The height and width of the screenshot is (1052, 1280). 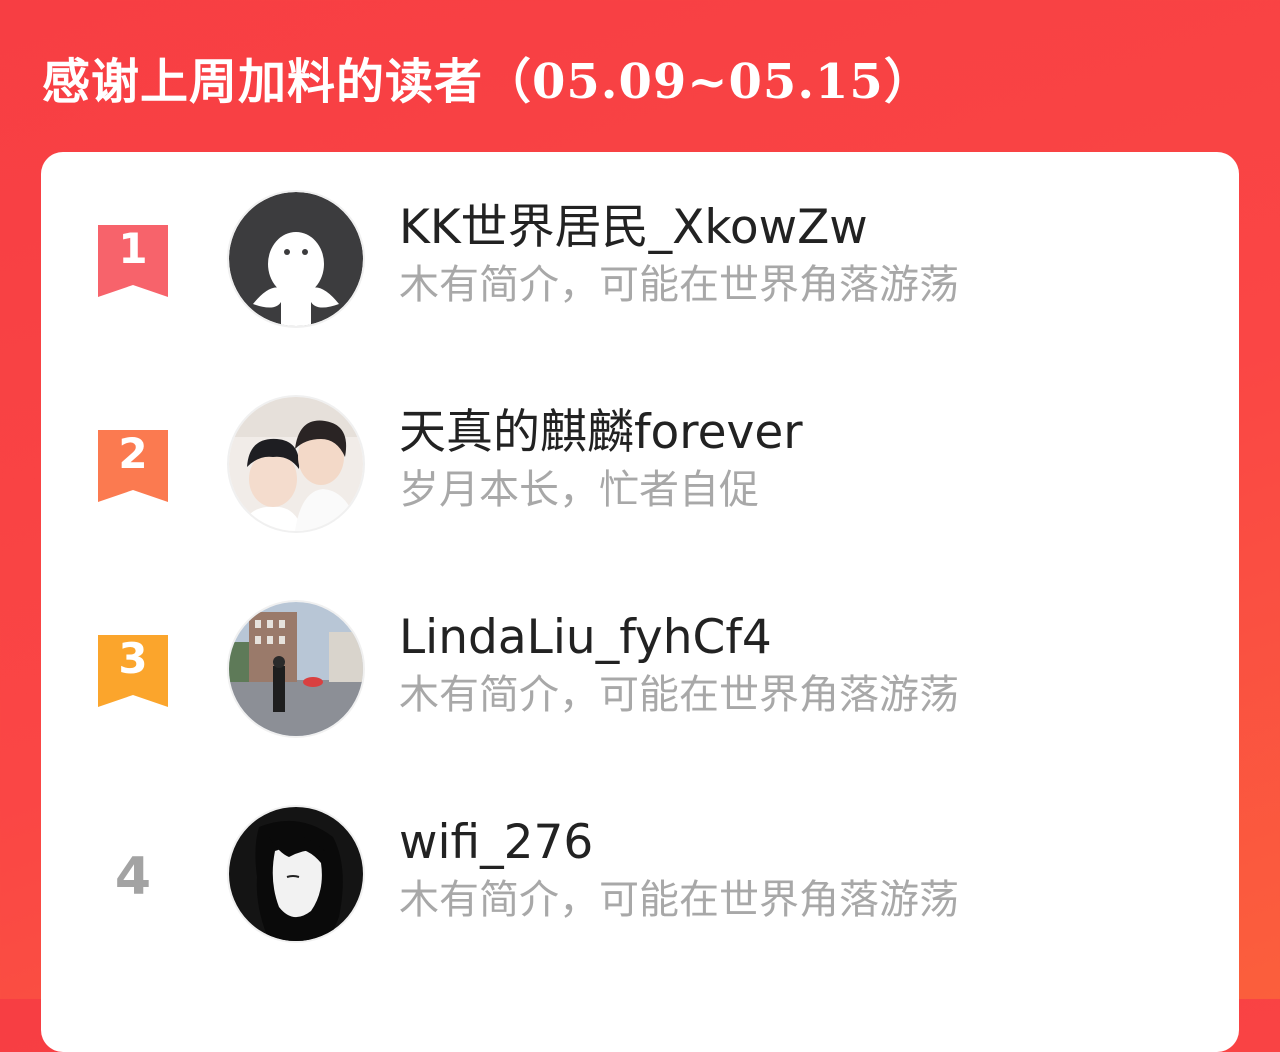 What do you see at coordinates (633, 228) in the screenshot?
I see `reader-name: KK世界居民_XkowZw` at bounding box center [633, 228].